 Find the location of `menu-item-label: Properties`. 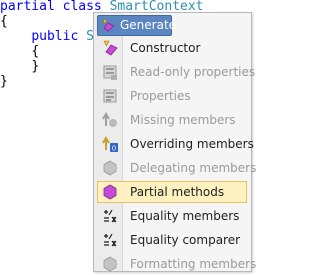

menu-item-label: Properties is located at coordinates (160, 96).